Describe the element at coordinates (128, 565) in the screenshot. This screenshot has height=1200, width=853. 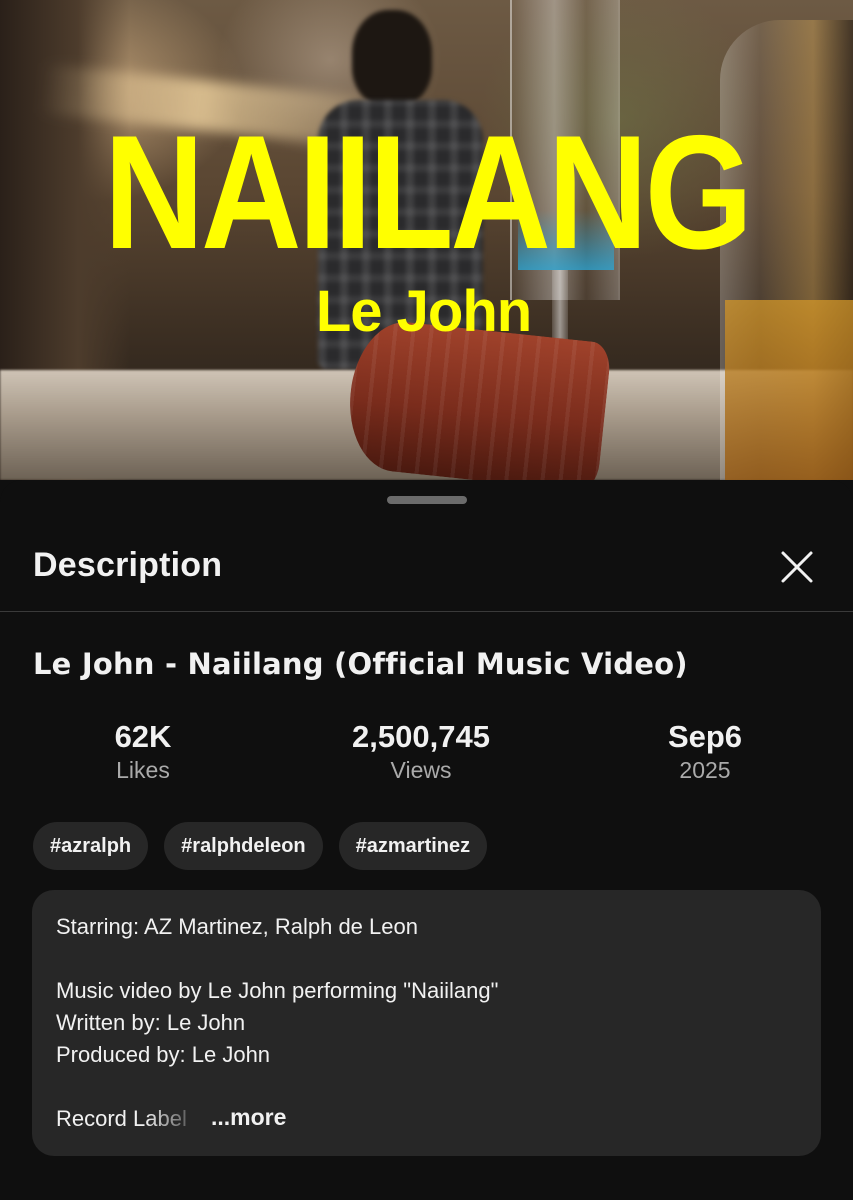
I see `sheet-title: Description` at that location.